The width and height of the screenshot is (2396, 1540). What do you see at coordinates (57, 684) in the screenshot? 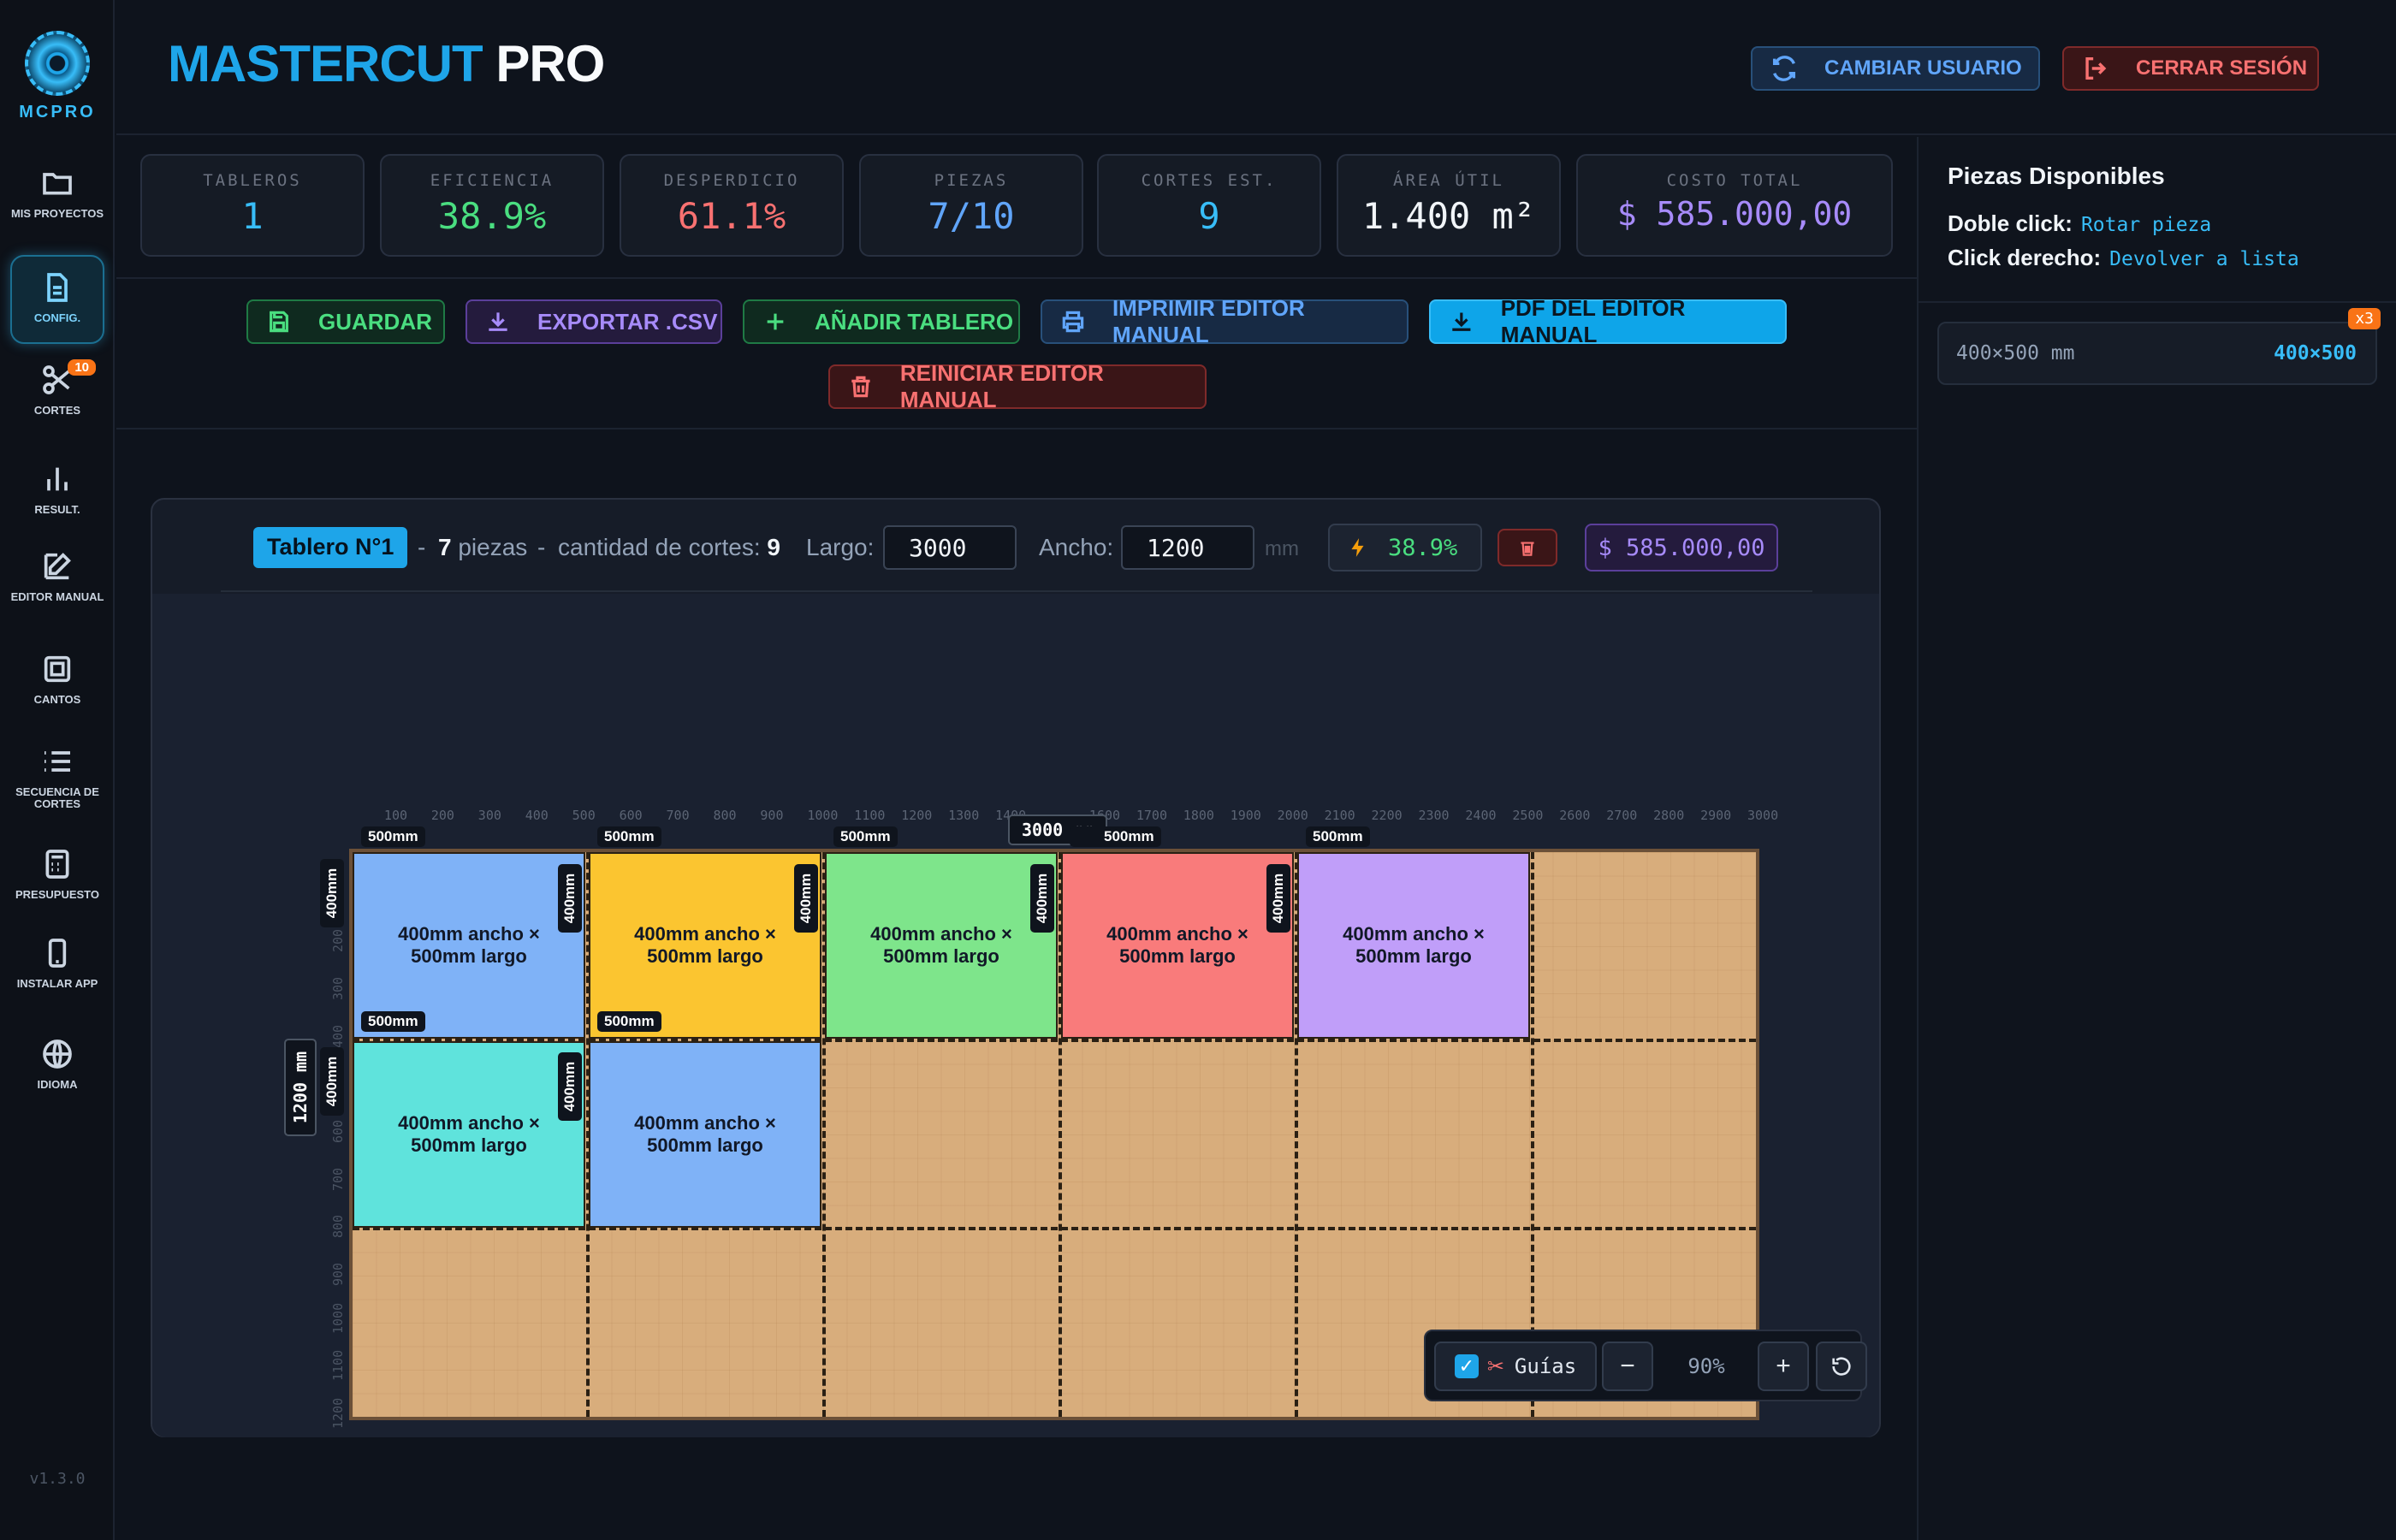
I see `sidebar-item-cantos: CANTOS` at bounding box center [57, 684].